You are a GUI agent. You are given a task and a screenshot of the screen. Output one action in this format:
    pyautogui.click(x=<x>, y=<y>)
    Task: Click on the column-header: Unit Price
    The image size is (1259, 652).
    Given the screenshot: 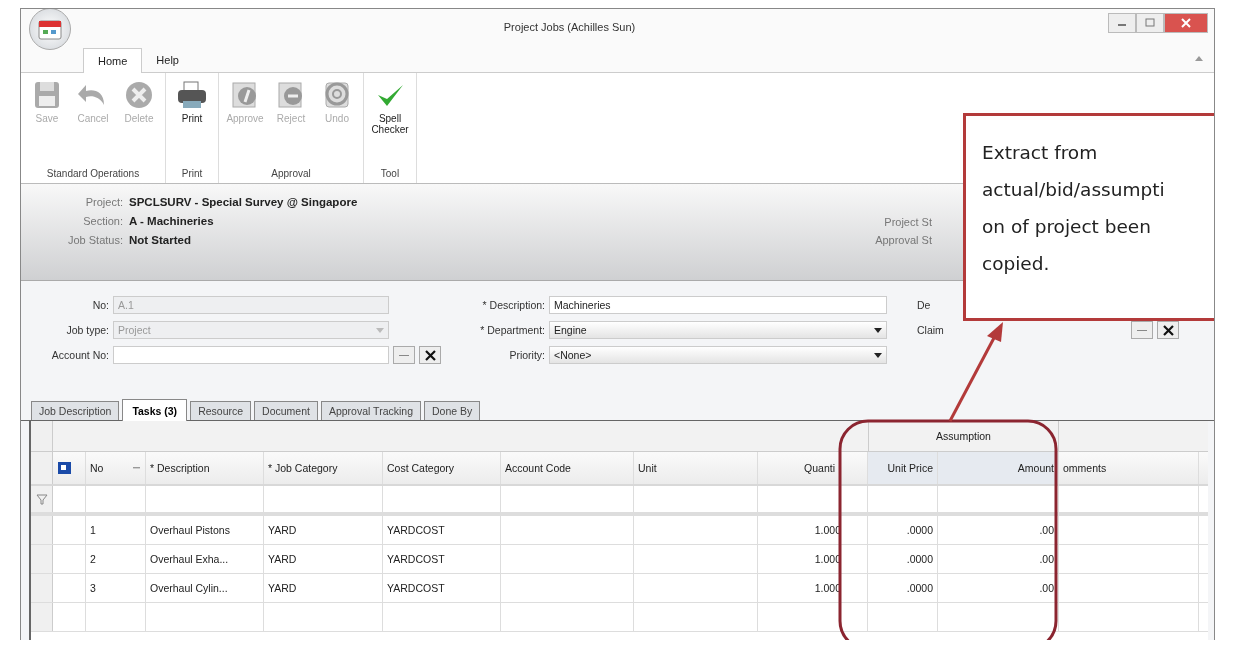 What is the action you would take?
    pyautogui.click(x=903, y=468)
    